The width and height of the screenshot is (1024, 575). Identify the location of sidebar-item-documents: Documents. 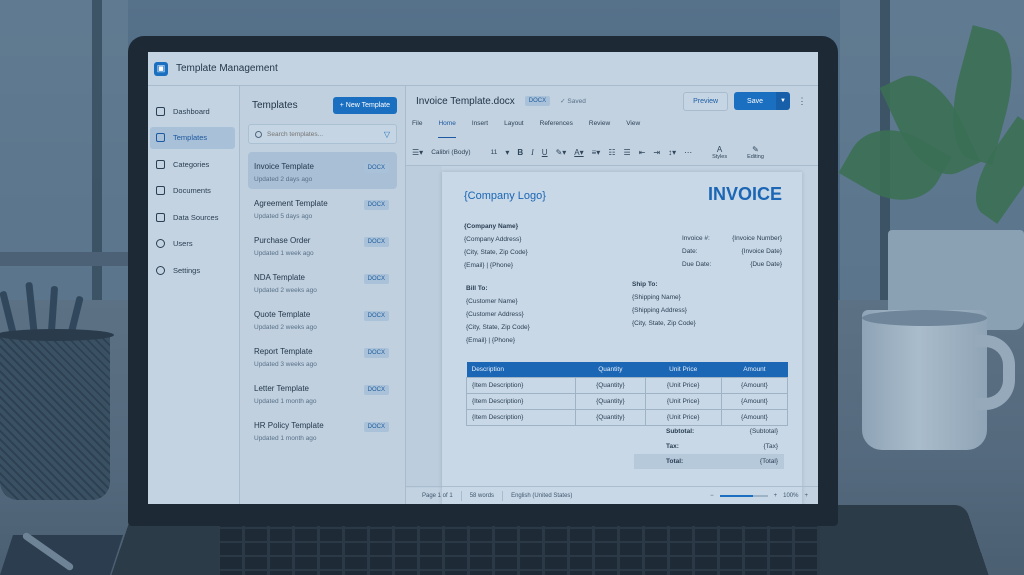
(192, 191).